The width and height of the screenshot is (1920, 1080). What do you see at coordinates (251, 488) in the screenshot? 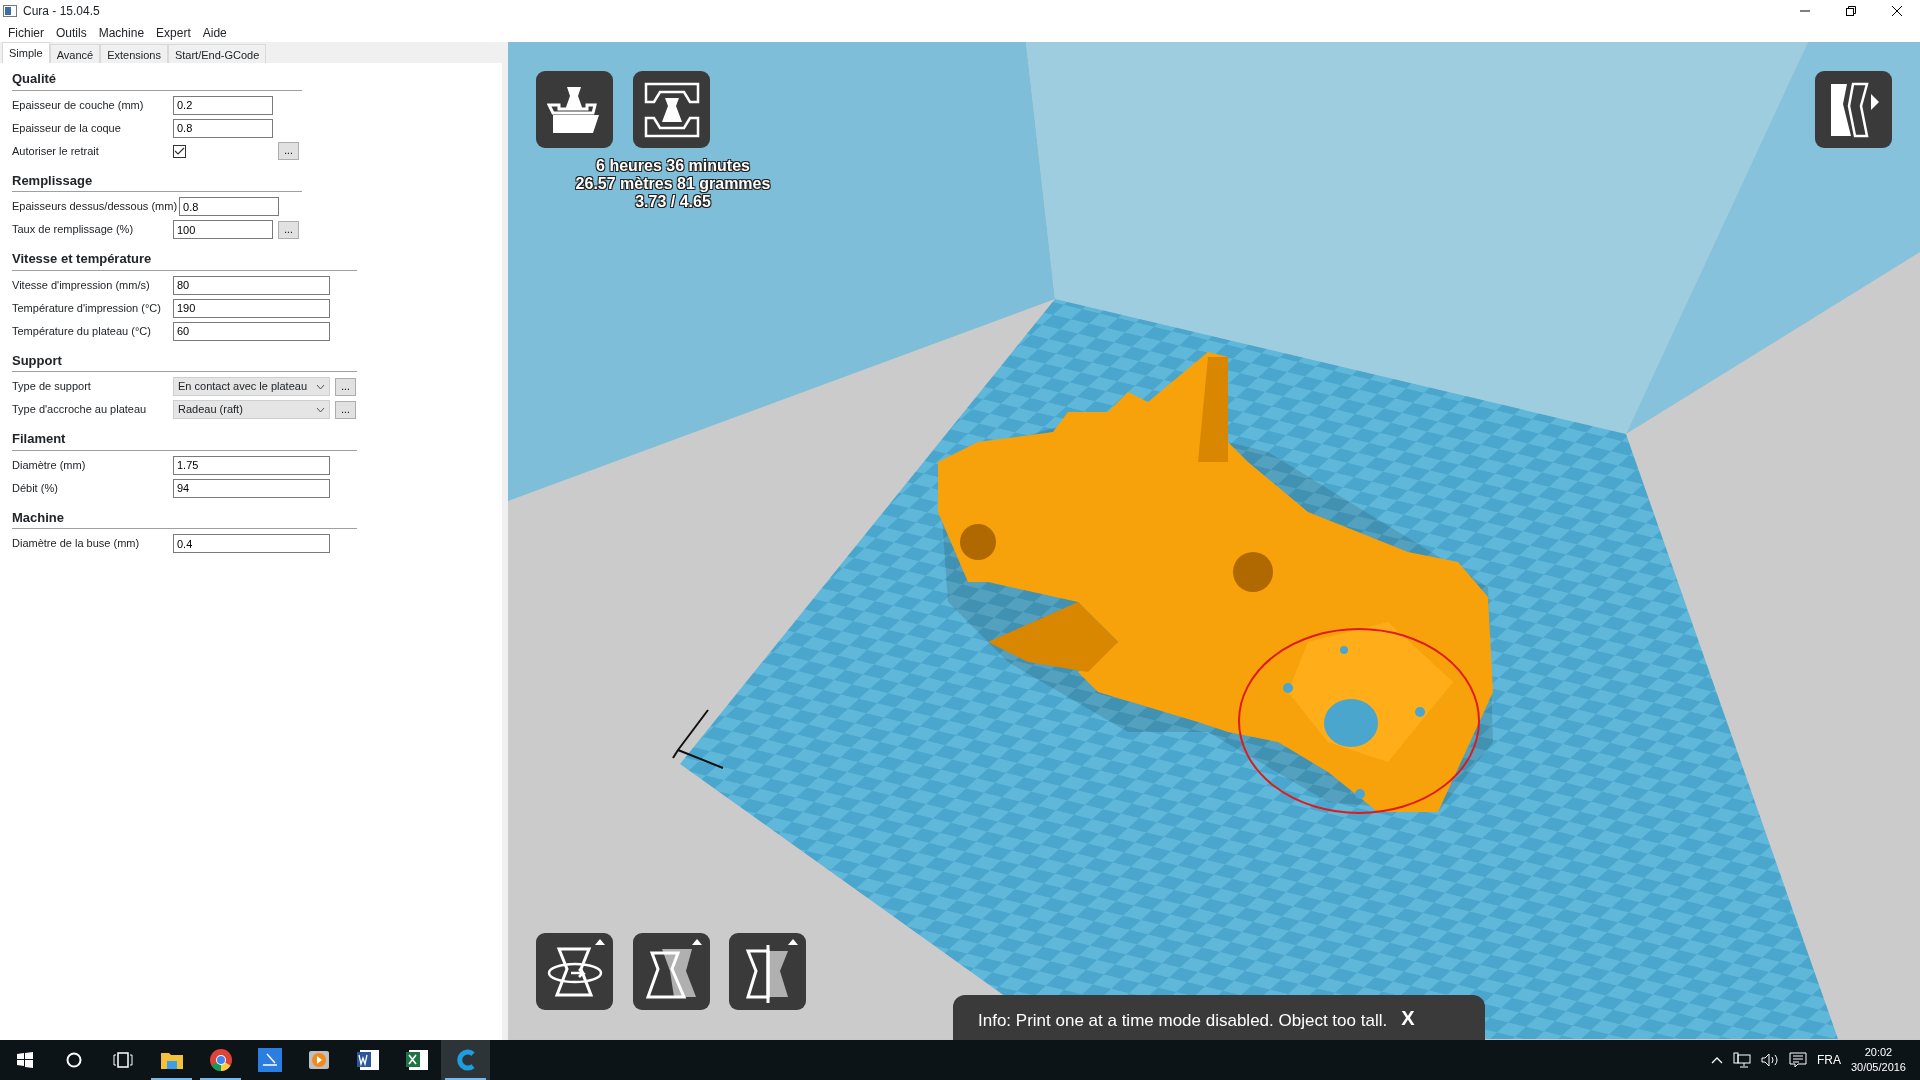
I see `input-field: 94` at bounding box center [251, 488].